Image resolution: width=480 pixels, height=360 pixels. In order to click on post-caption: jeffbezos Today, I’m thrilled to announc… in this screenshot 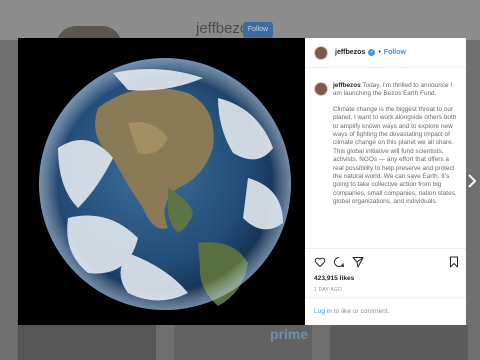, I will do `click(387, 148)`.